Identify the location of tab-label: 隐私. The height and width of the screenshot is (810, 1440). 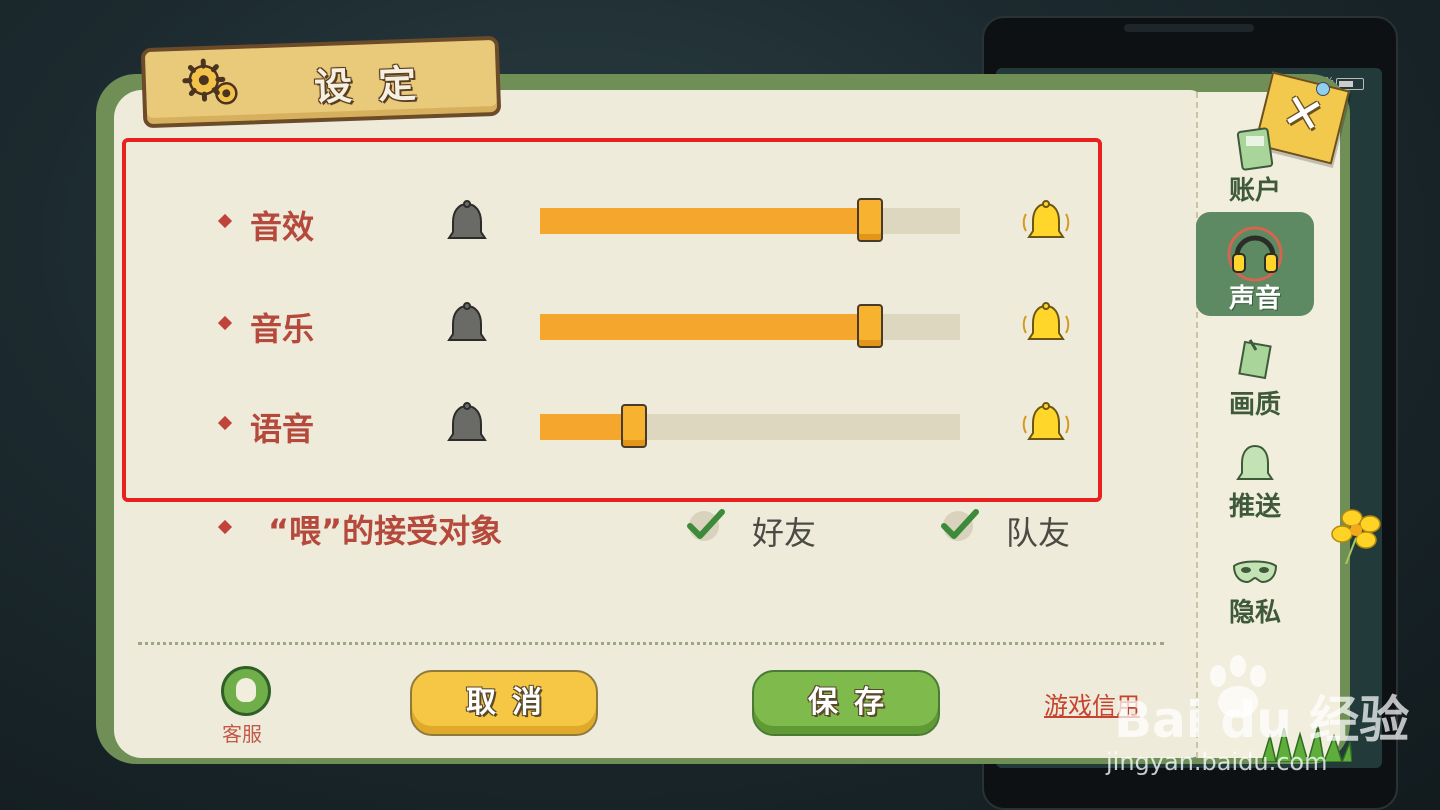
(1254, 613).